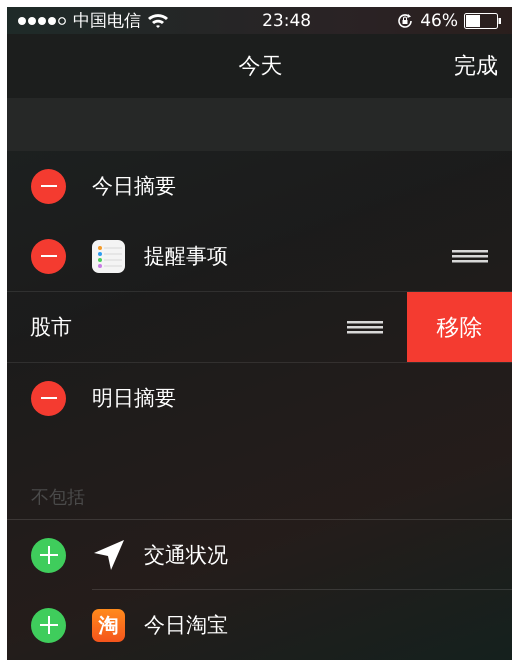  What do you see at coordinates (476, 66) in the screenshot?
I see `done-button: 完成` at bounding box center [476, 66].